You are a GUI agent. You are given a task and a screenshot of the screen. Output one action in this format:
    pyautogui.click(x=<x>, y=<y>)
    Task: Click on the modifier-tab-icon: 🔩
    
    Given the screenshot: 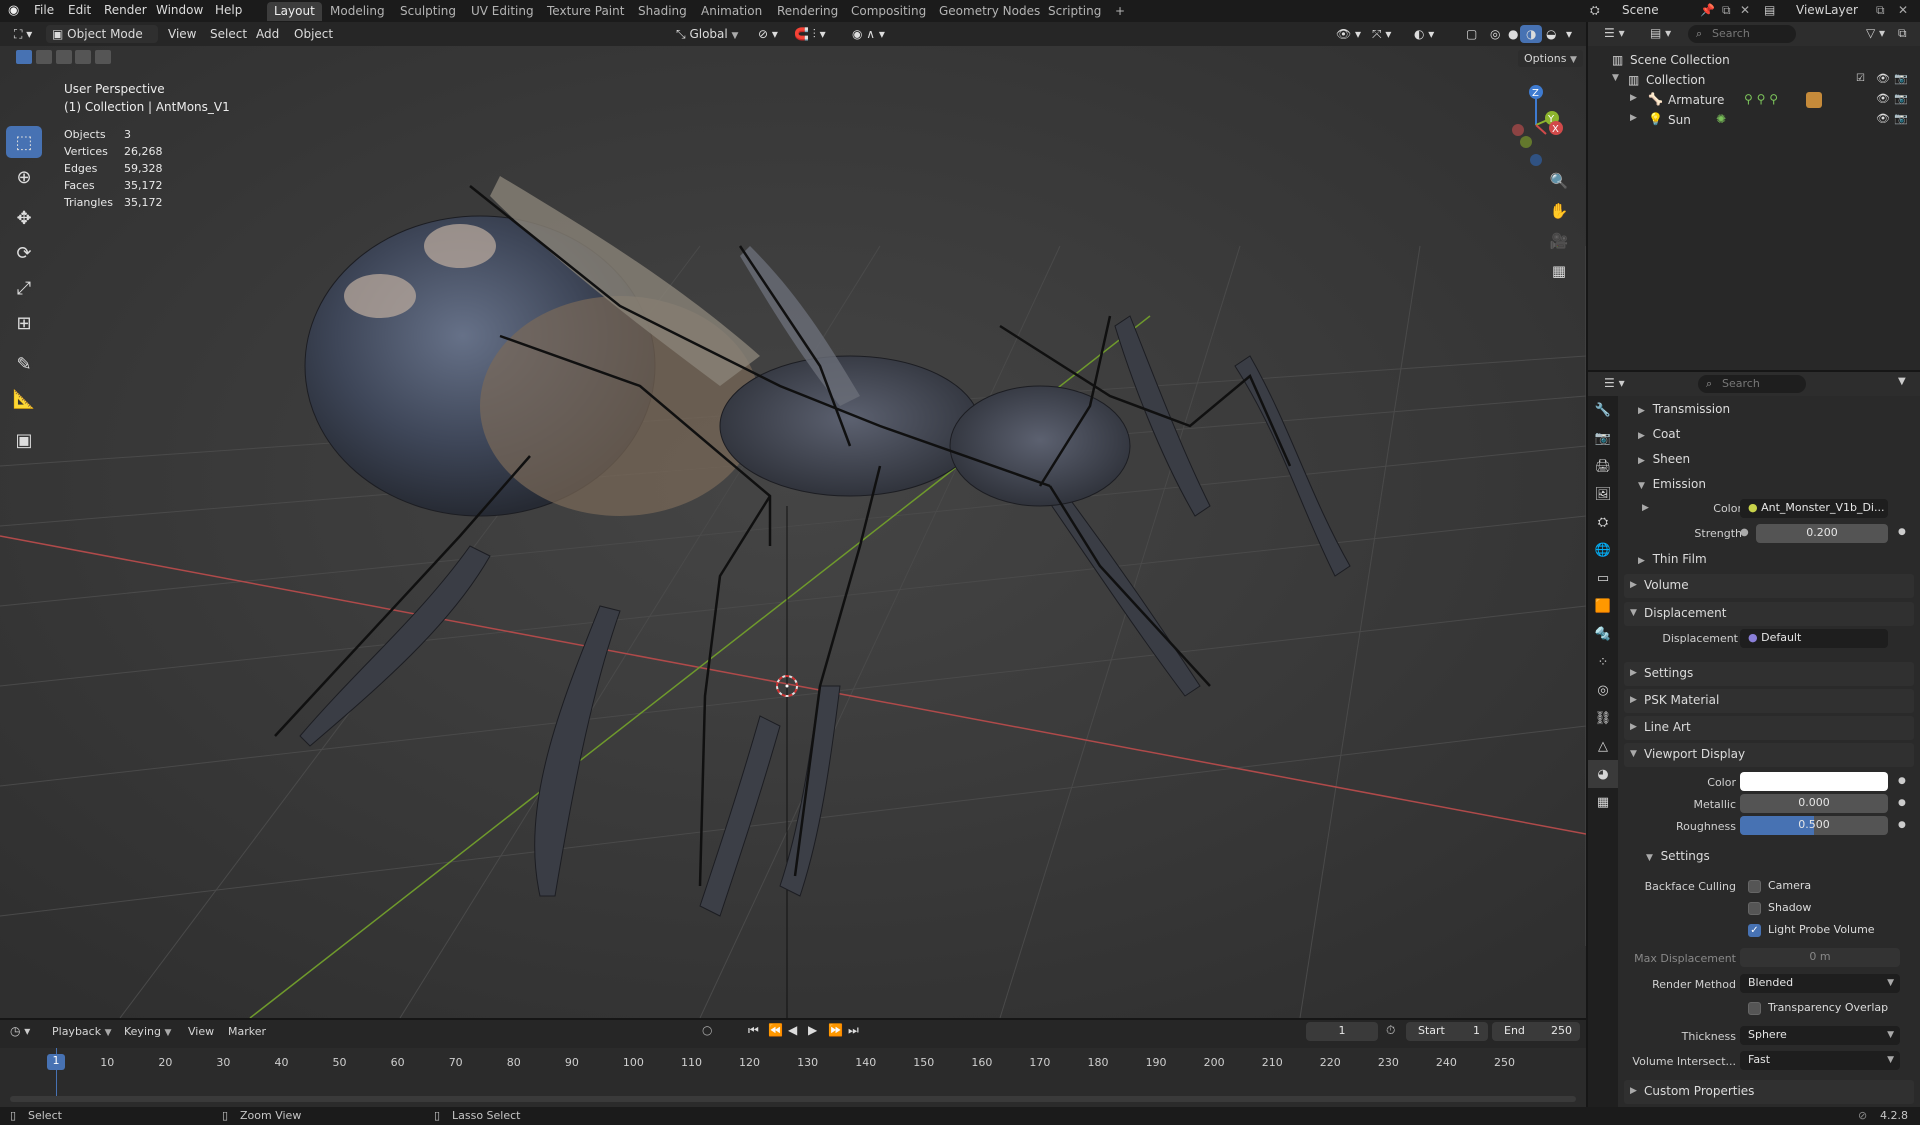 What is the action you would take?
    pyautogui.click(x=1603, y=634)
    